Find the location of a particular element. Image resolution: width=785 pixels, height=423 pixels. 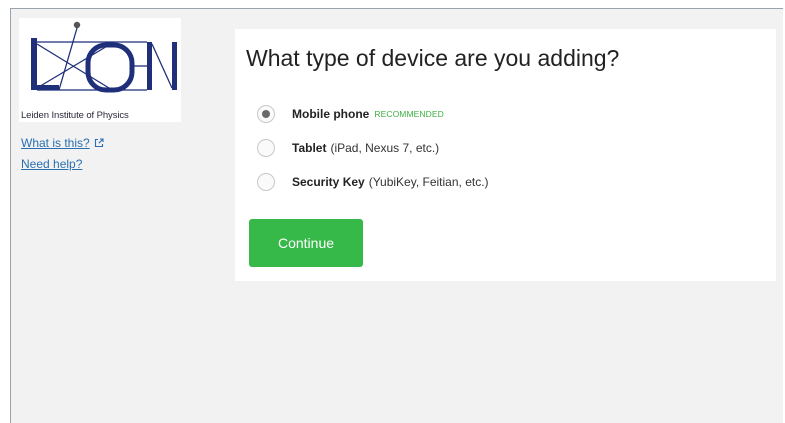

option-detail: (YubiKey, Feitian, etc.) is located at coordinates (428, 182).